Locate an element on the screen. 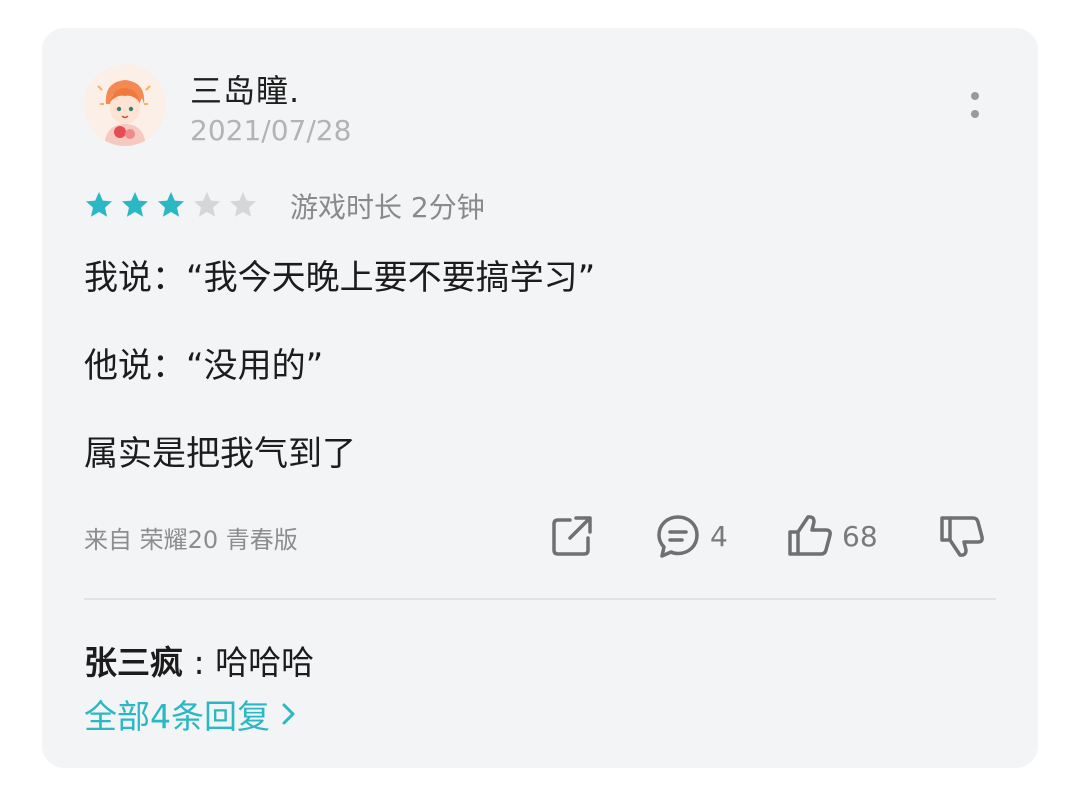 The height and width of the screenshot is (794, 1080). all-replies-link: 全部4条回复 is located at coordinates (191, 714).